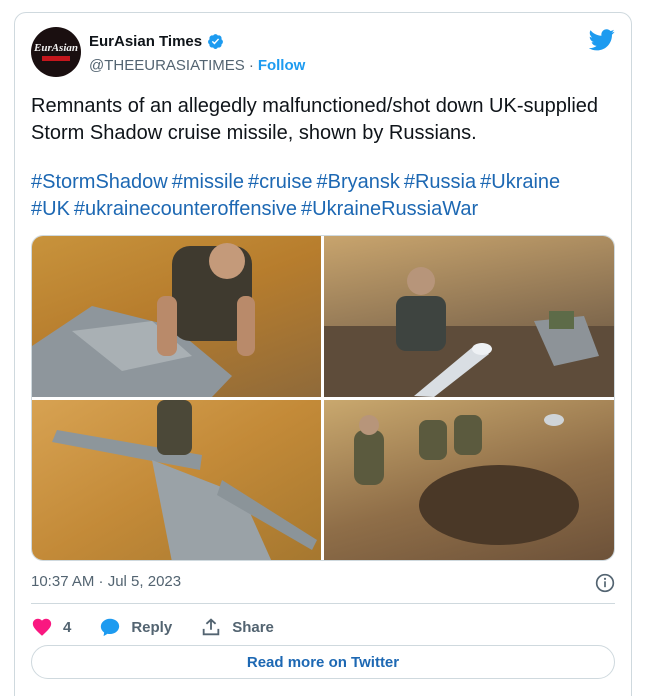 The height and width of the screenshot is (696, 646). Describe the element at coordinates (323, 662) in the screenshot. I see `read-more-button: Read more on Twitter` at that location.